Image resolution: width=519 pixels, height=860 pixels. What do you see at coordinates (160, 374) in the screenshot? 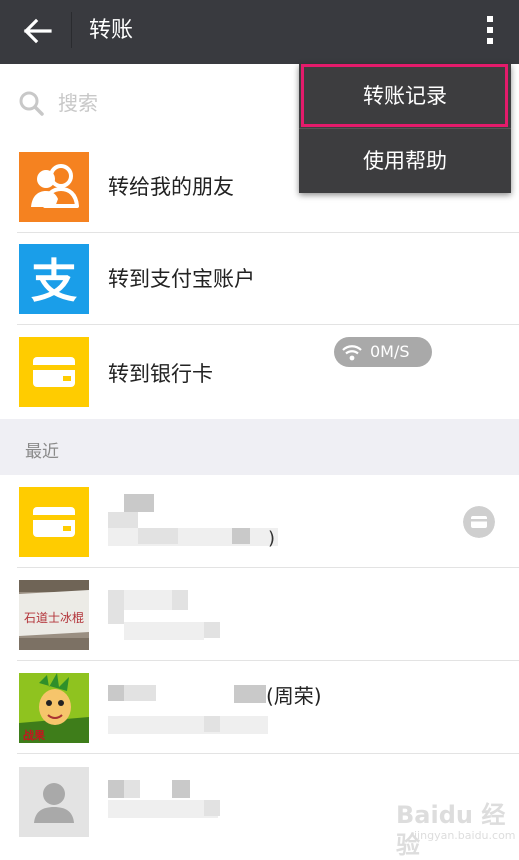
I see `option-label: 转到银行卡` at bounding box center [160, 374].